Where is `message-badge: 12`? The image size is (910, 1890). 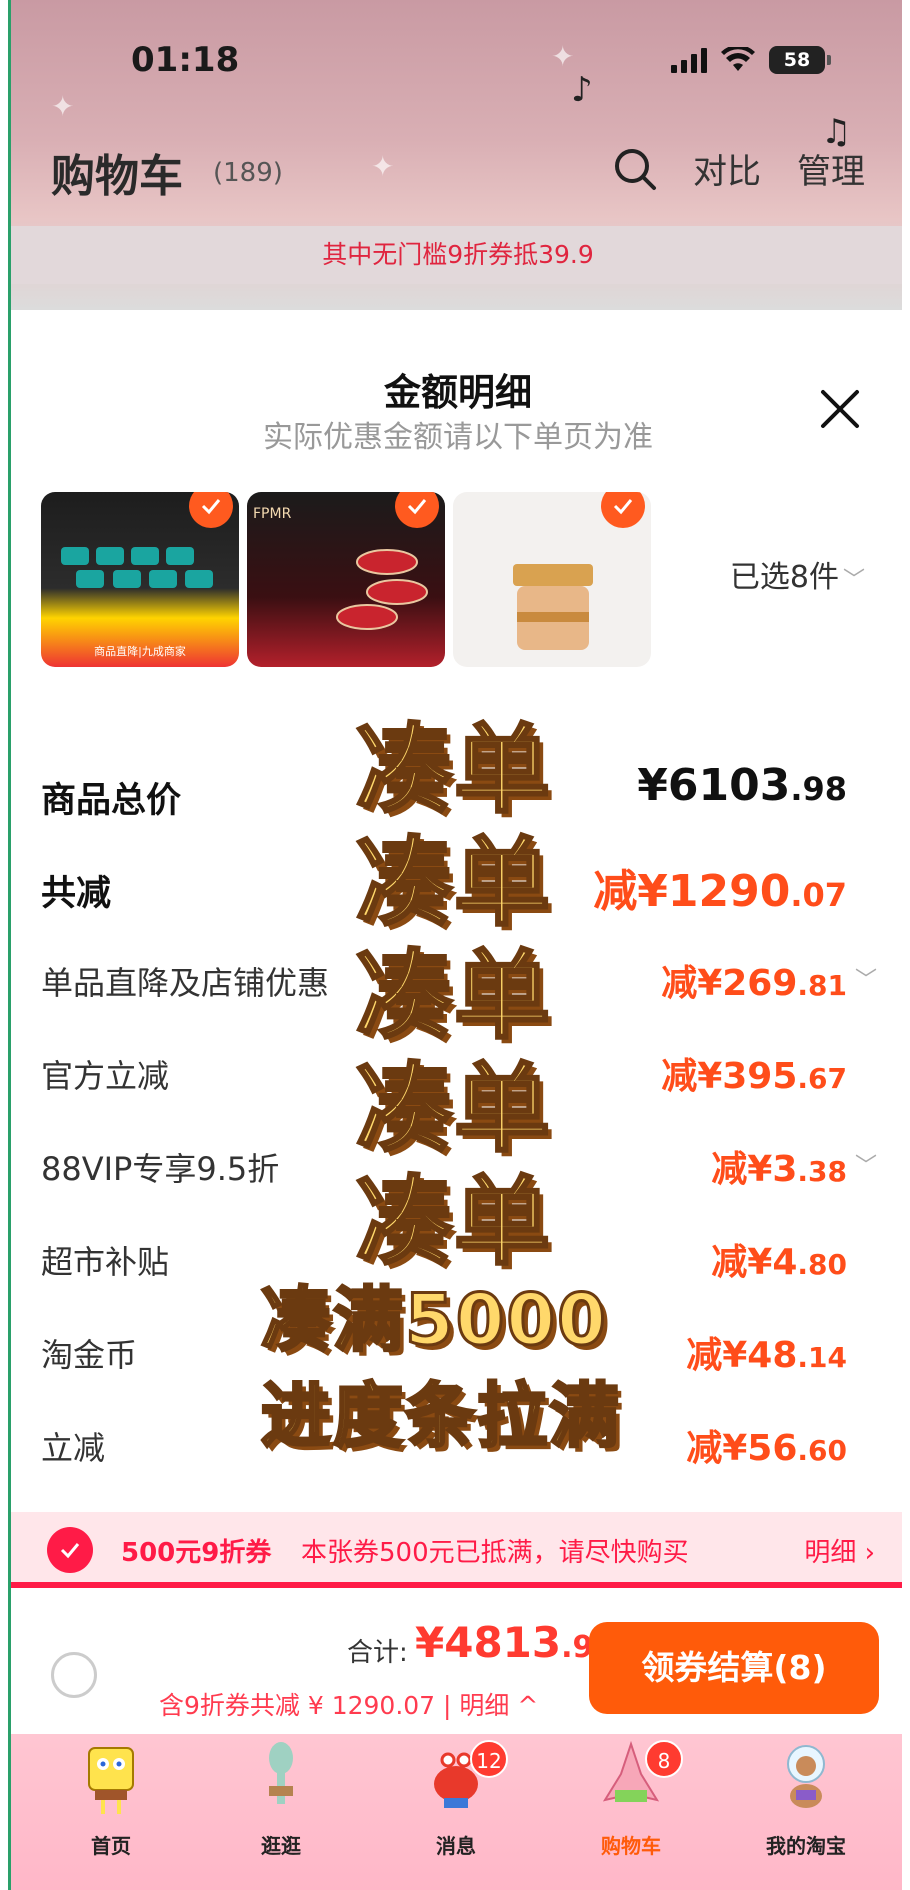 message-badge: 12 is located at coordinates (489, 1759).